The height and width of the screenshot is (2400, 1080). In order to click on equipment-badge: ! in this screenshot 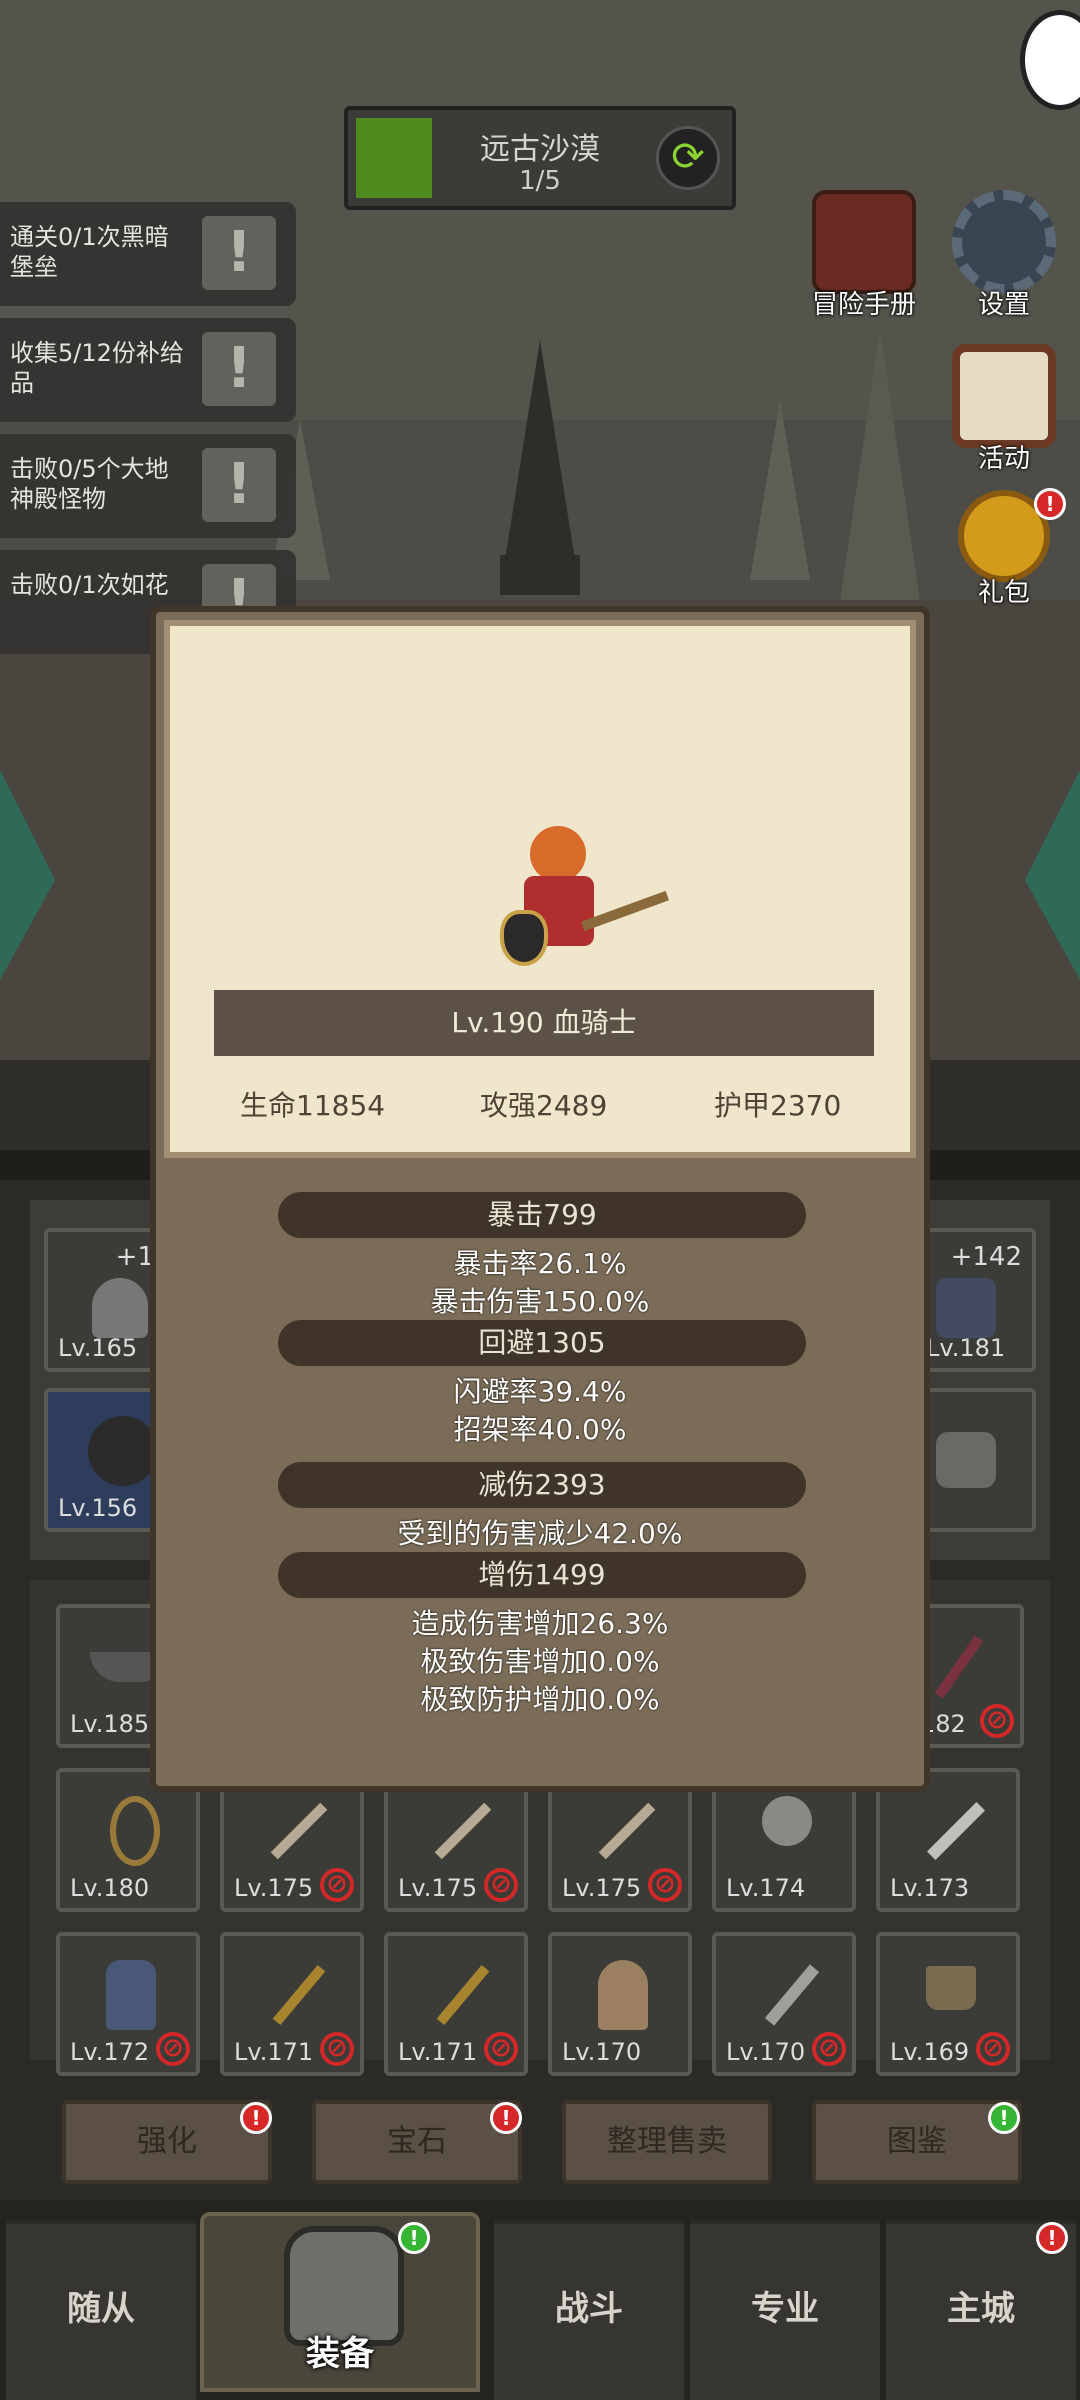, I will do `click(414, 2238)`.